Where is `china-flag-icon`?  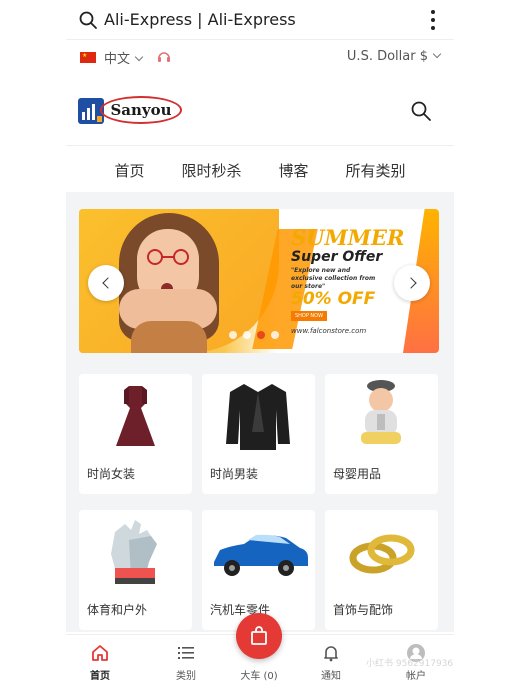 china-flag-icon is located at coordinates (88, 57).